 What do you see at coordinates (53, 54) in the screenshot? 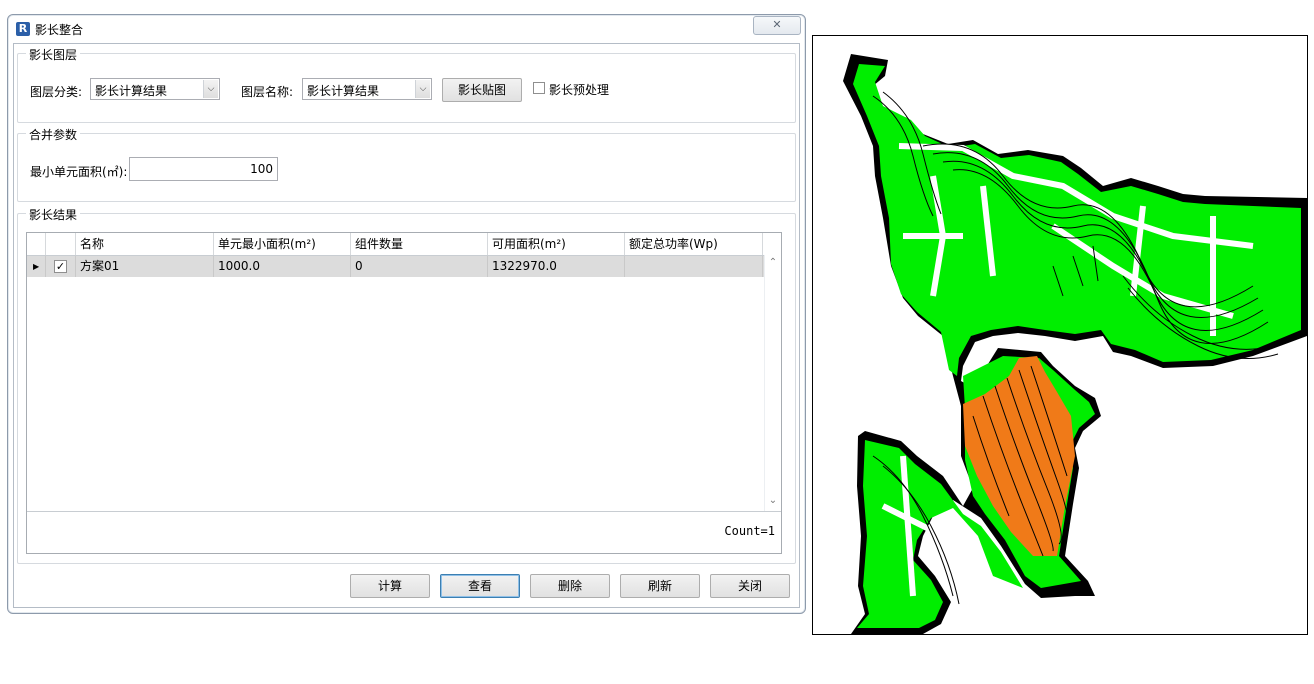
I see `layer-group-legend: 影长图层` at bounding box center [53, 54].